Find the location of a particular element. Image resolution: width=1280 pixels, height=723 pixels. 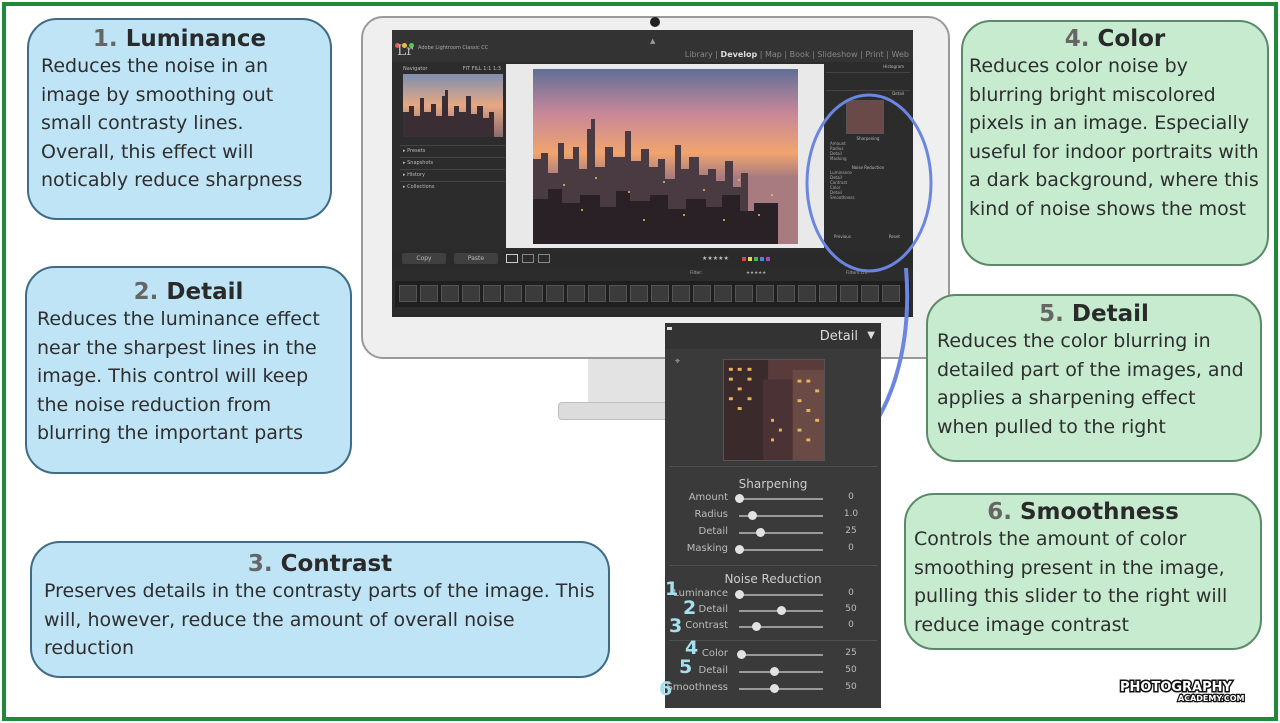

sharpening-title: Sharpening is located at coordinates (773, 484).